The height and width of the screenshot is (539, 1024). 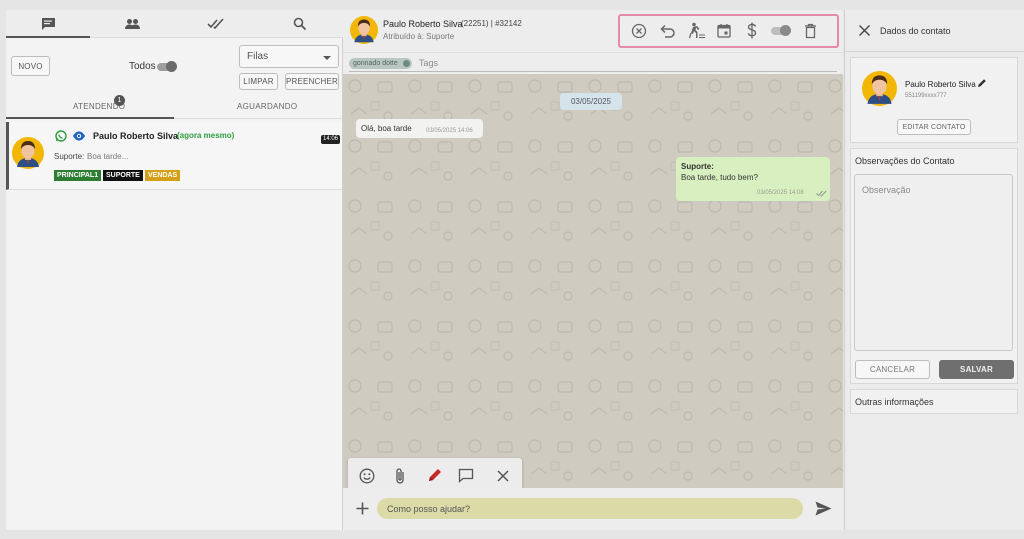 What do you see at coordinates (905, 161) in the screenshot?
I see `notes-title: Observações do Contato` at bounding box center [905, 161].